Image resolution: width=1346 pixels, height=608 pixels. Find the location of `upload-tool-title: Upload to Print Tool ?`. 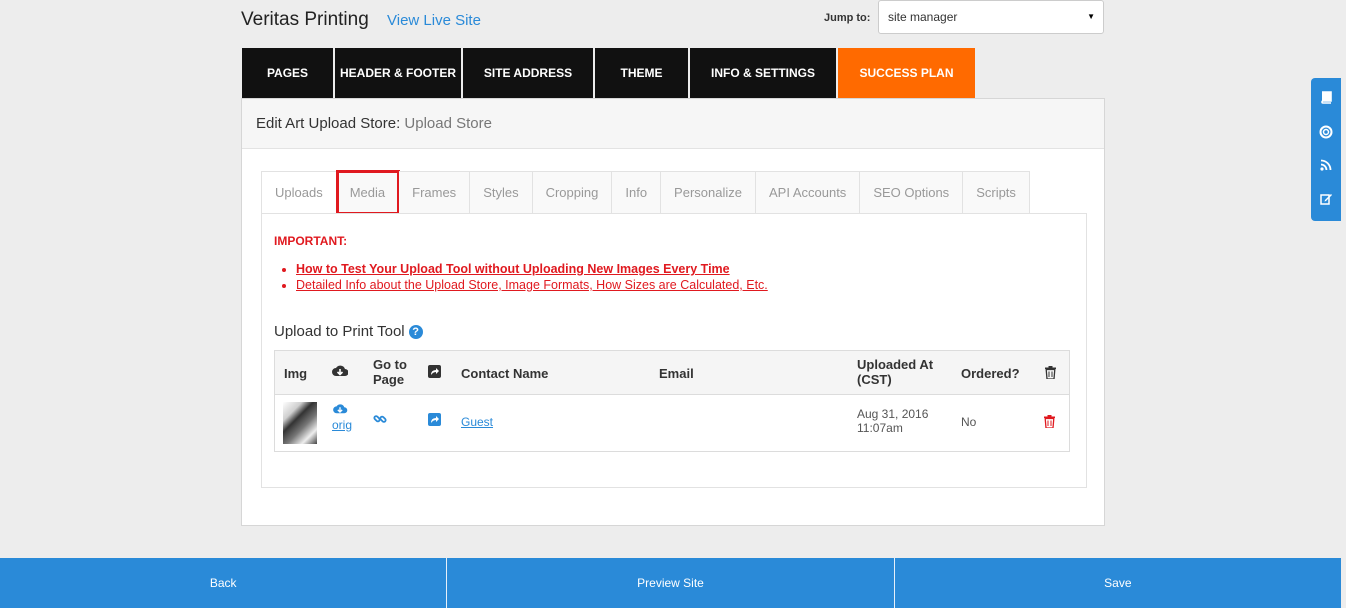

upload-tool-title: Upload to Print Tool ? is located at coordinates (348, 331).